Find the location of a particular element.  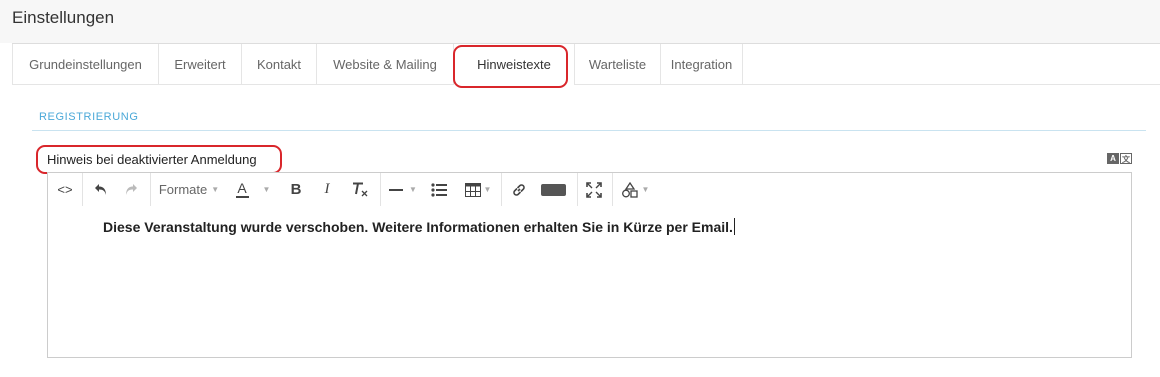

horizontal-line-icon is located at coordinates (396, 189).